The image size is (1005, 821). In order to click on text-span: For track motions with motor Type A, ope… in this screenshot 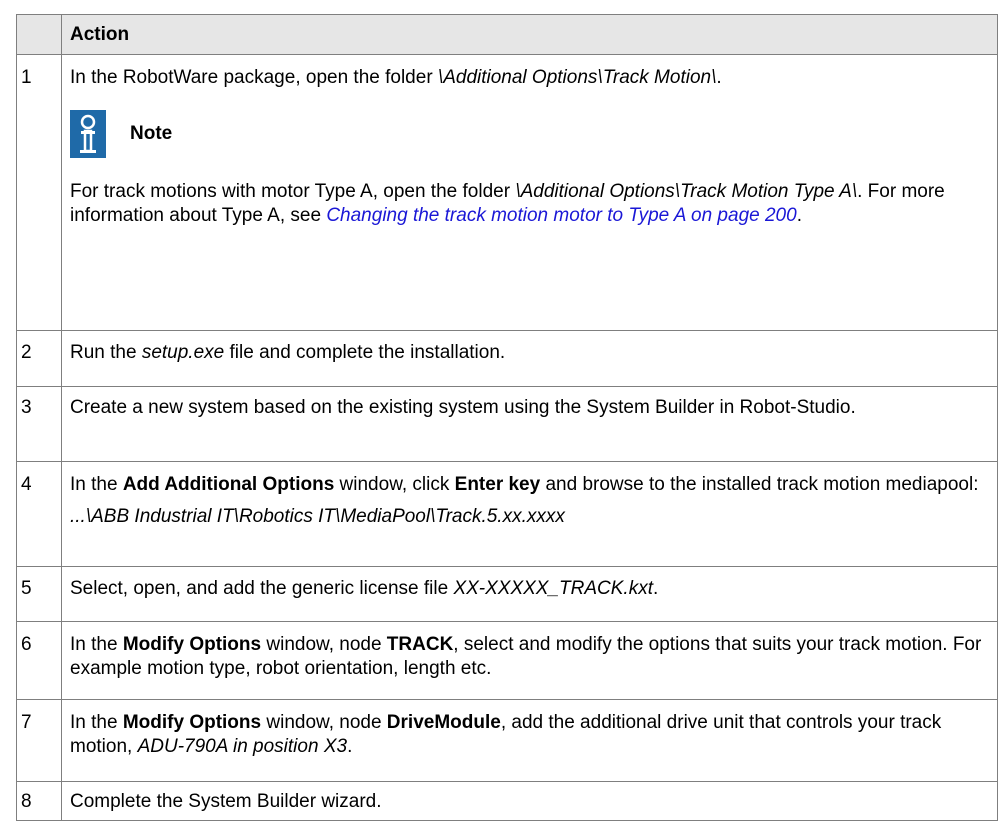, I will do `click(293, 191)`.